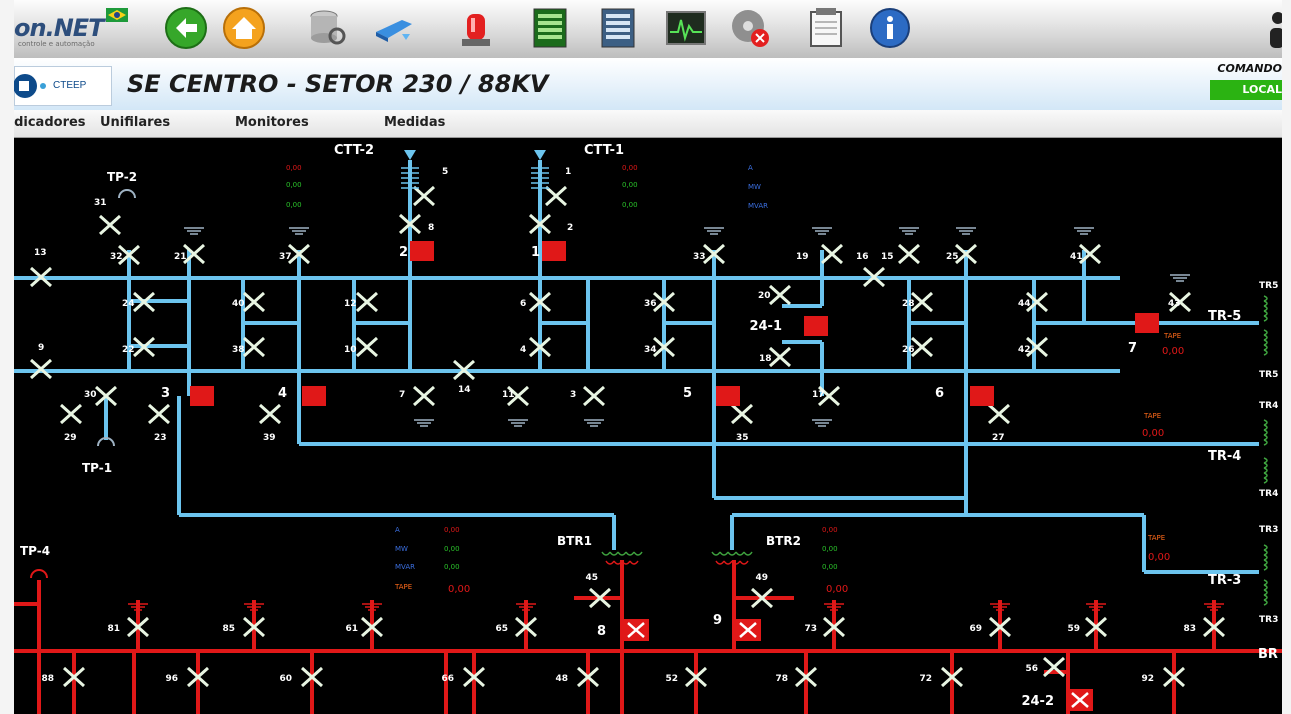  Describe the element at coordinates (1180, 302) in the screenshot. I see `switch-43: 43` at that location.